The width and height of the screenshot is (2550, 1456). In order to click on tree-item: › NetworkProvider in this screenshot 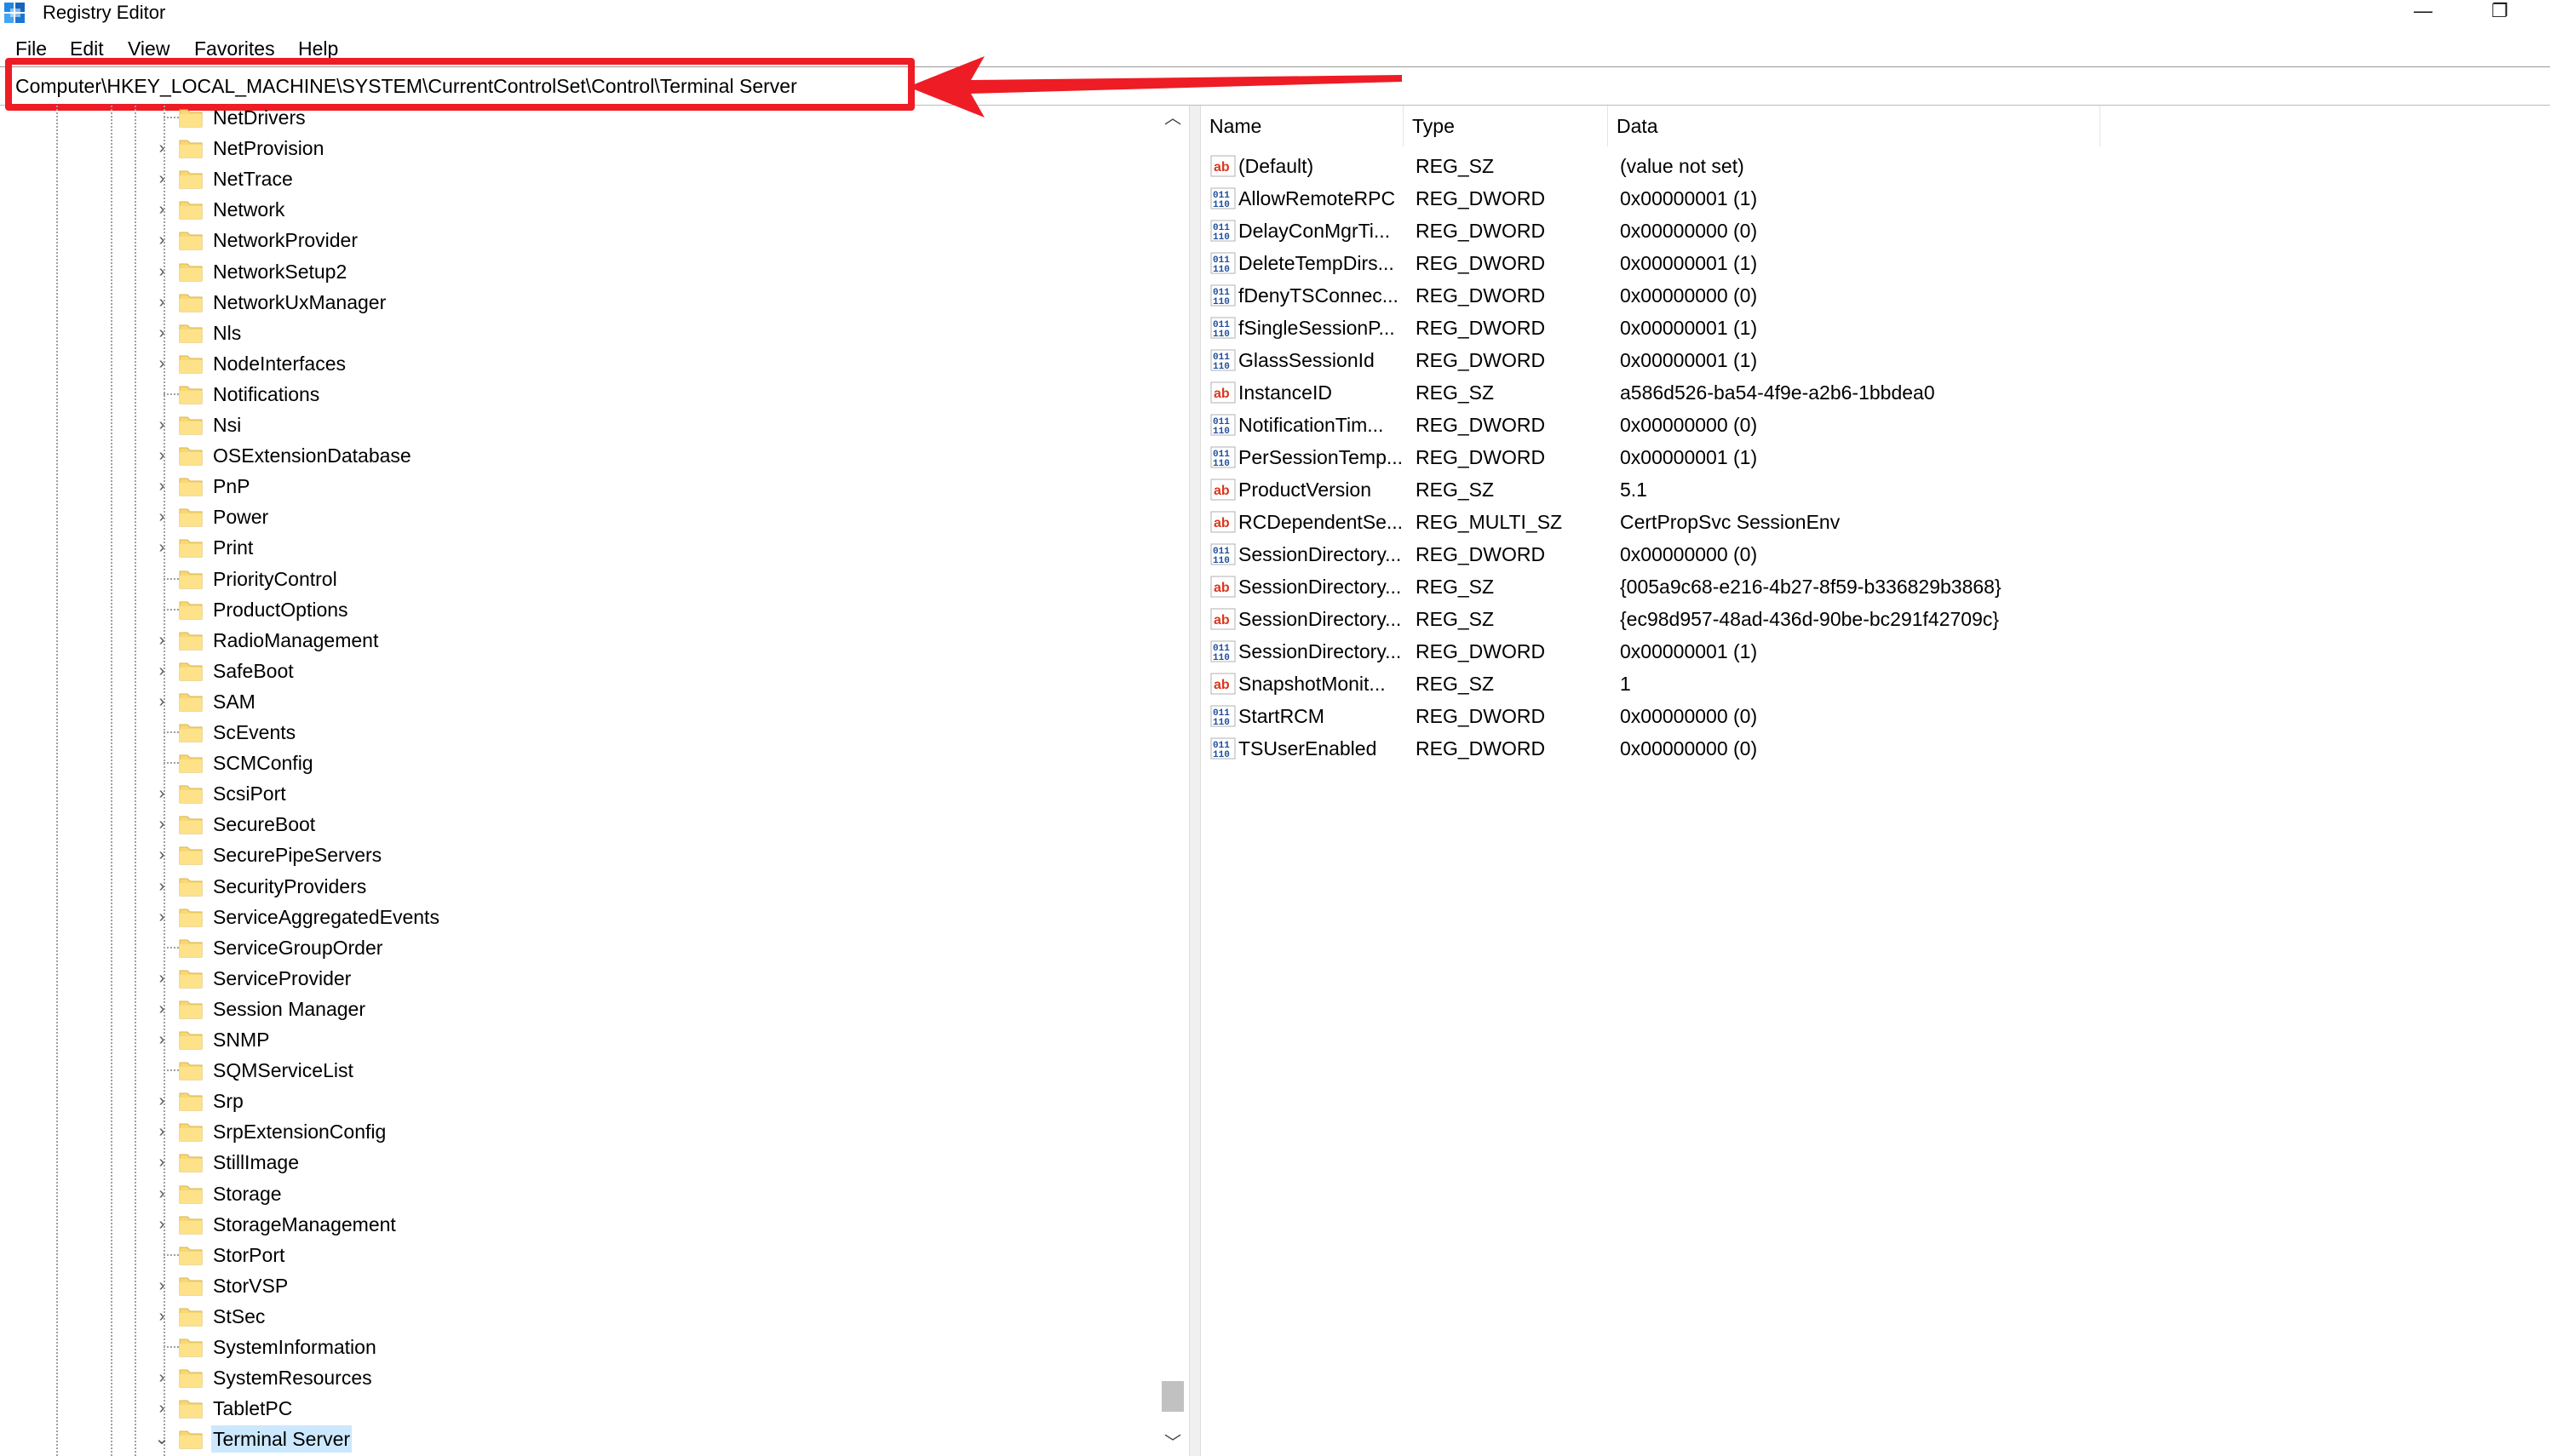, I will do `click(579, 240)`.